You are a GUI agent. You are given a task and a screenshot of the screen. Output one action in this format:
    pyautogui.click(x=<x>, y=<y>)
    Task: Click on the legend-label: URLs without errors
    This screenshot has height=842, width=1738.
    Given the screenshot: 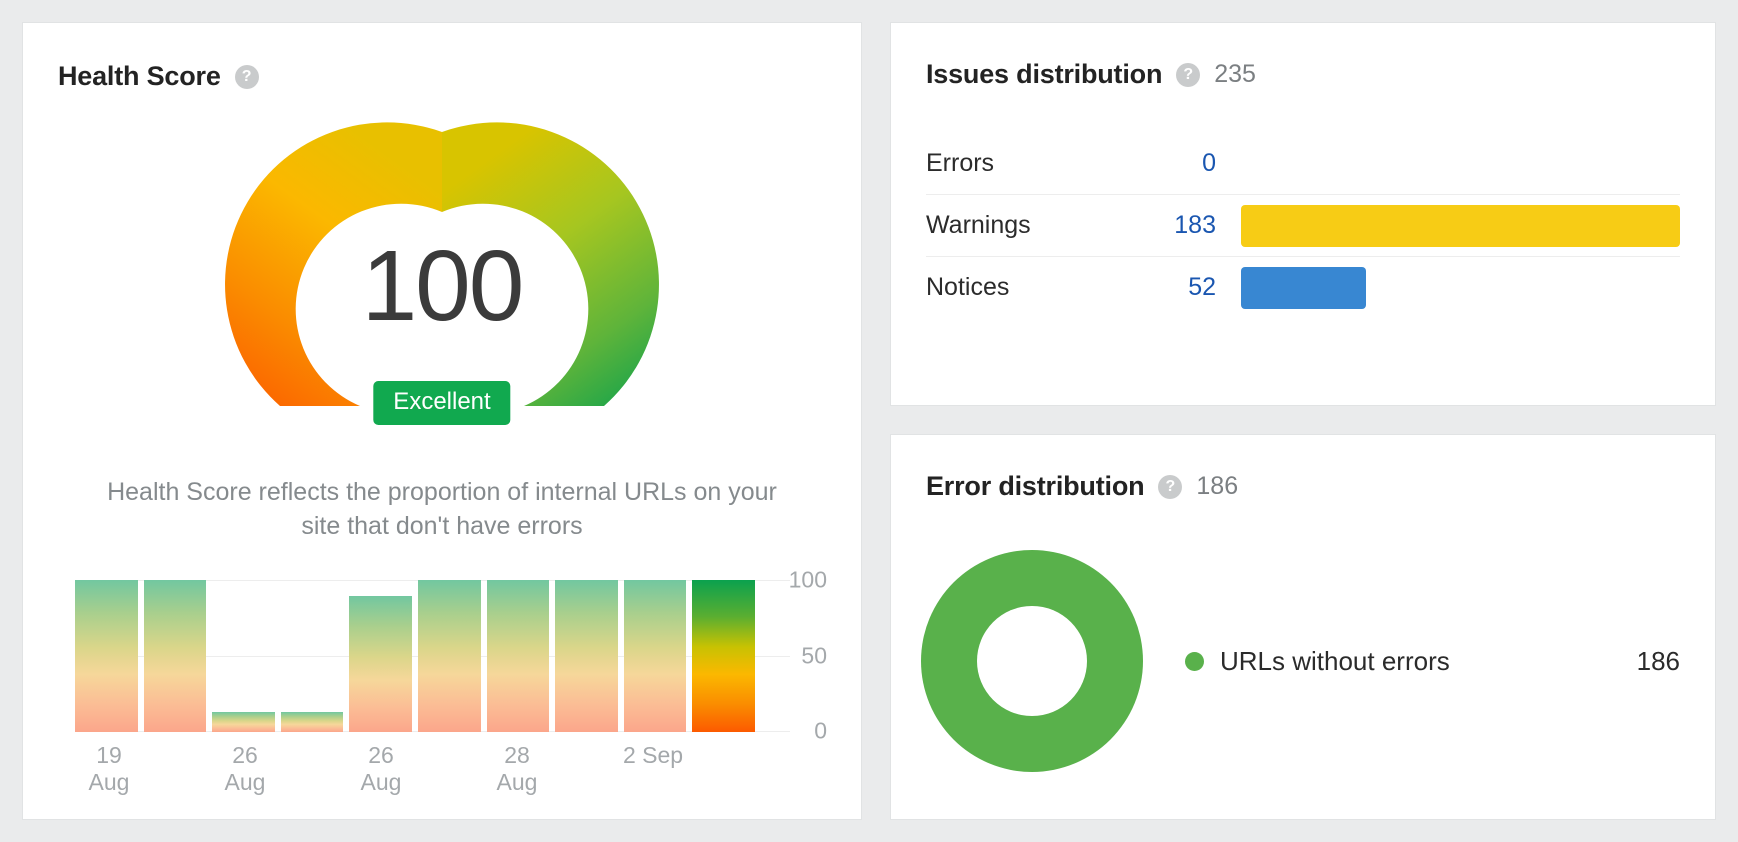 What is the action you would take?
    pyautogui.click(x=1335, y=660)
    